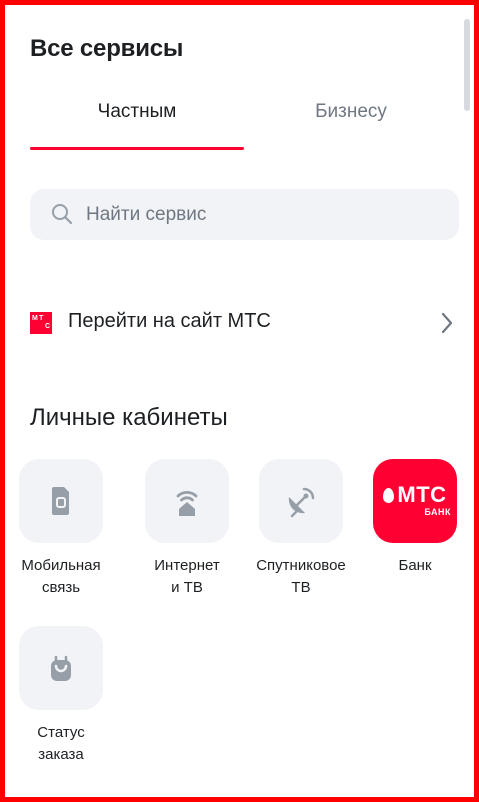 Image resolution: width=479 pixels, height=802 pixels. I want to click on scrollbar, so click(467, 65).